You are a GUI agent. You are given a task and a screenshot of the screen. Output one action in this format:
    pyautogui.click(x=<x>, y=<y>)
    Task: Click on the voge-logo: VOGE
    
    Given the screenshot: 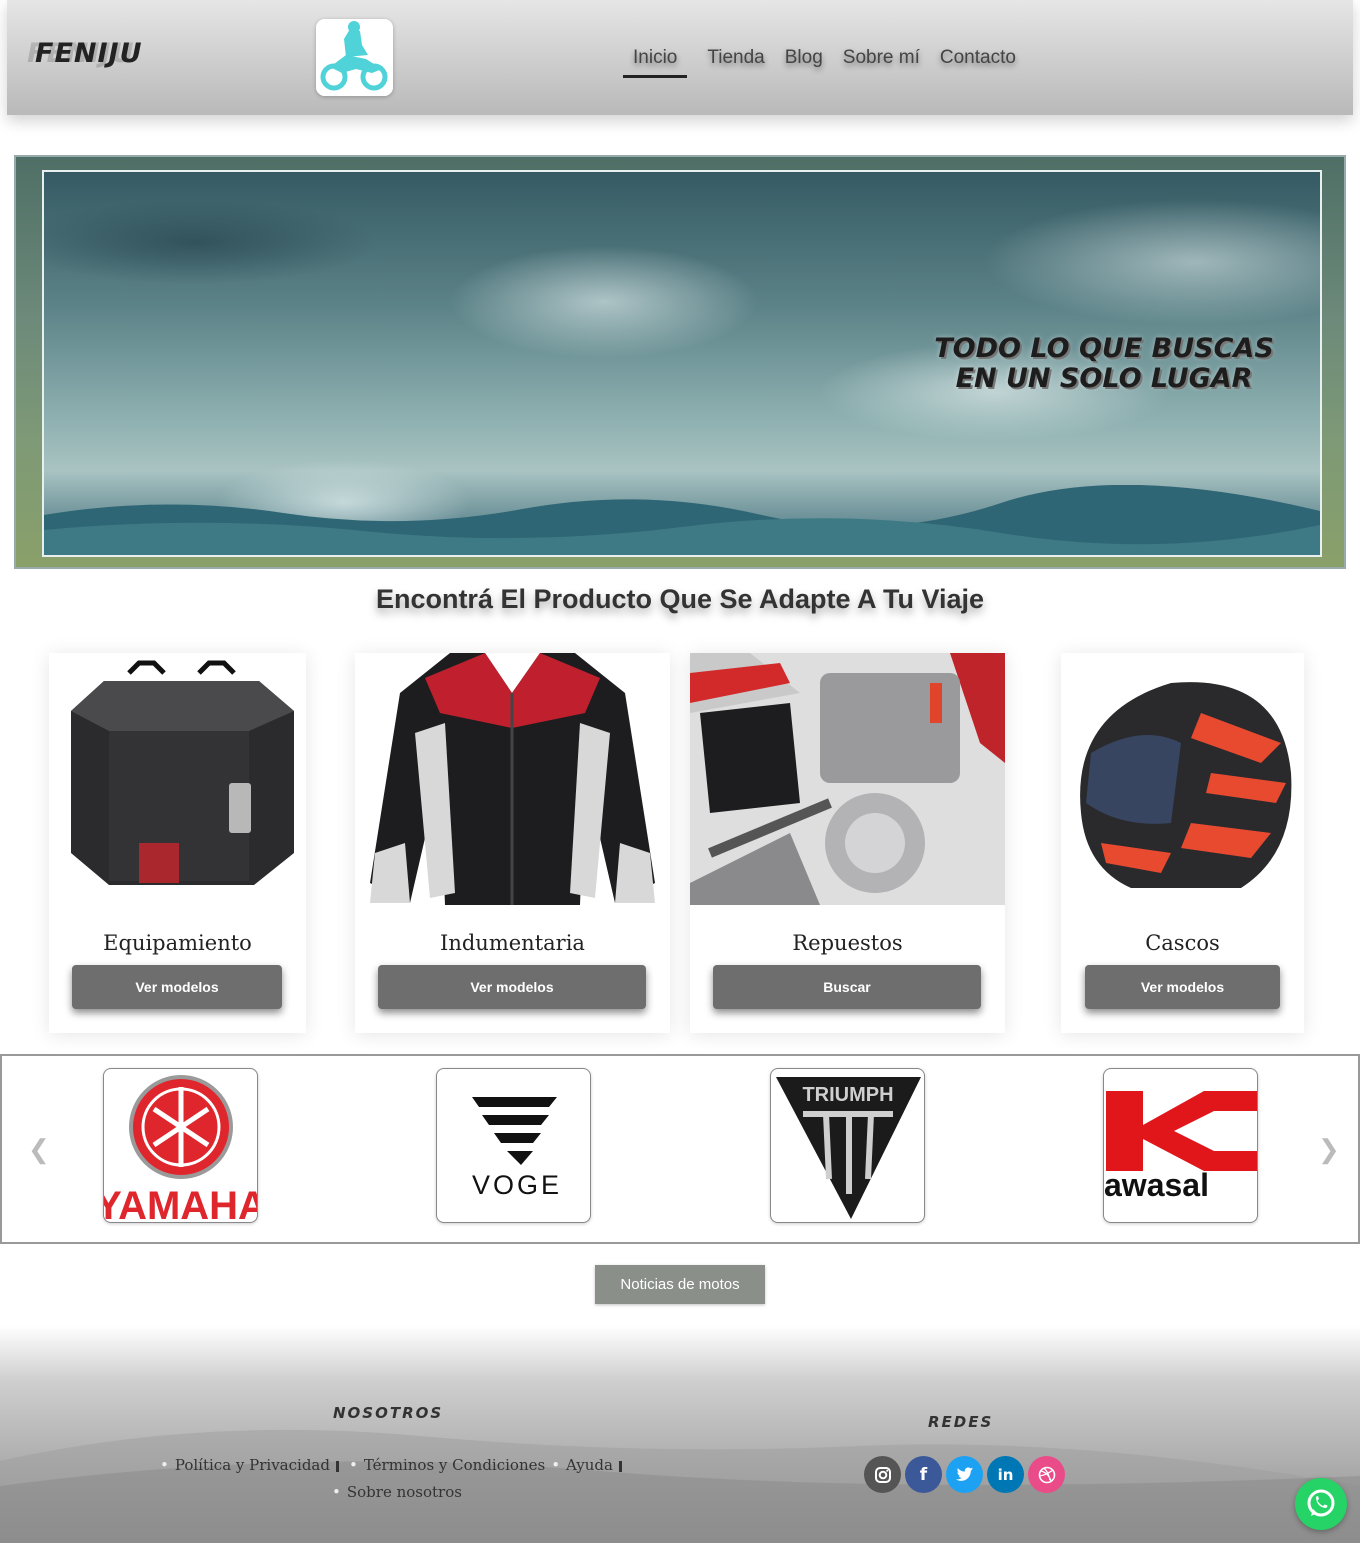 What is the action you would take?
    pyautogui.click(x=513, y=1145)
    